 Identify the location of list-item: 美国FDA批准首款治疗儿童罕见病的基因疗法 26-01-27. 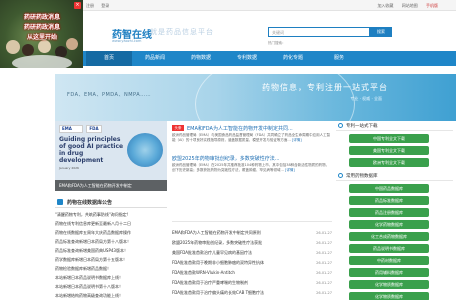
(252, 253).